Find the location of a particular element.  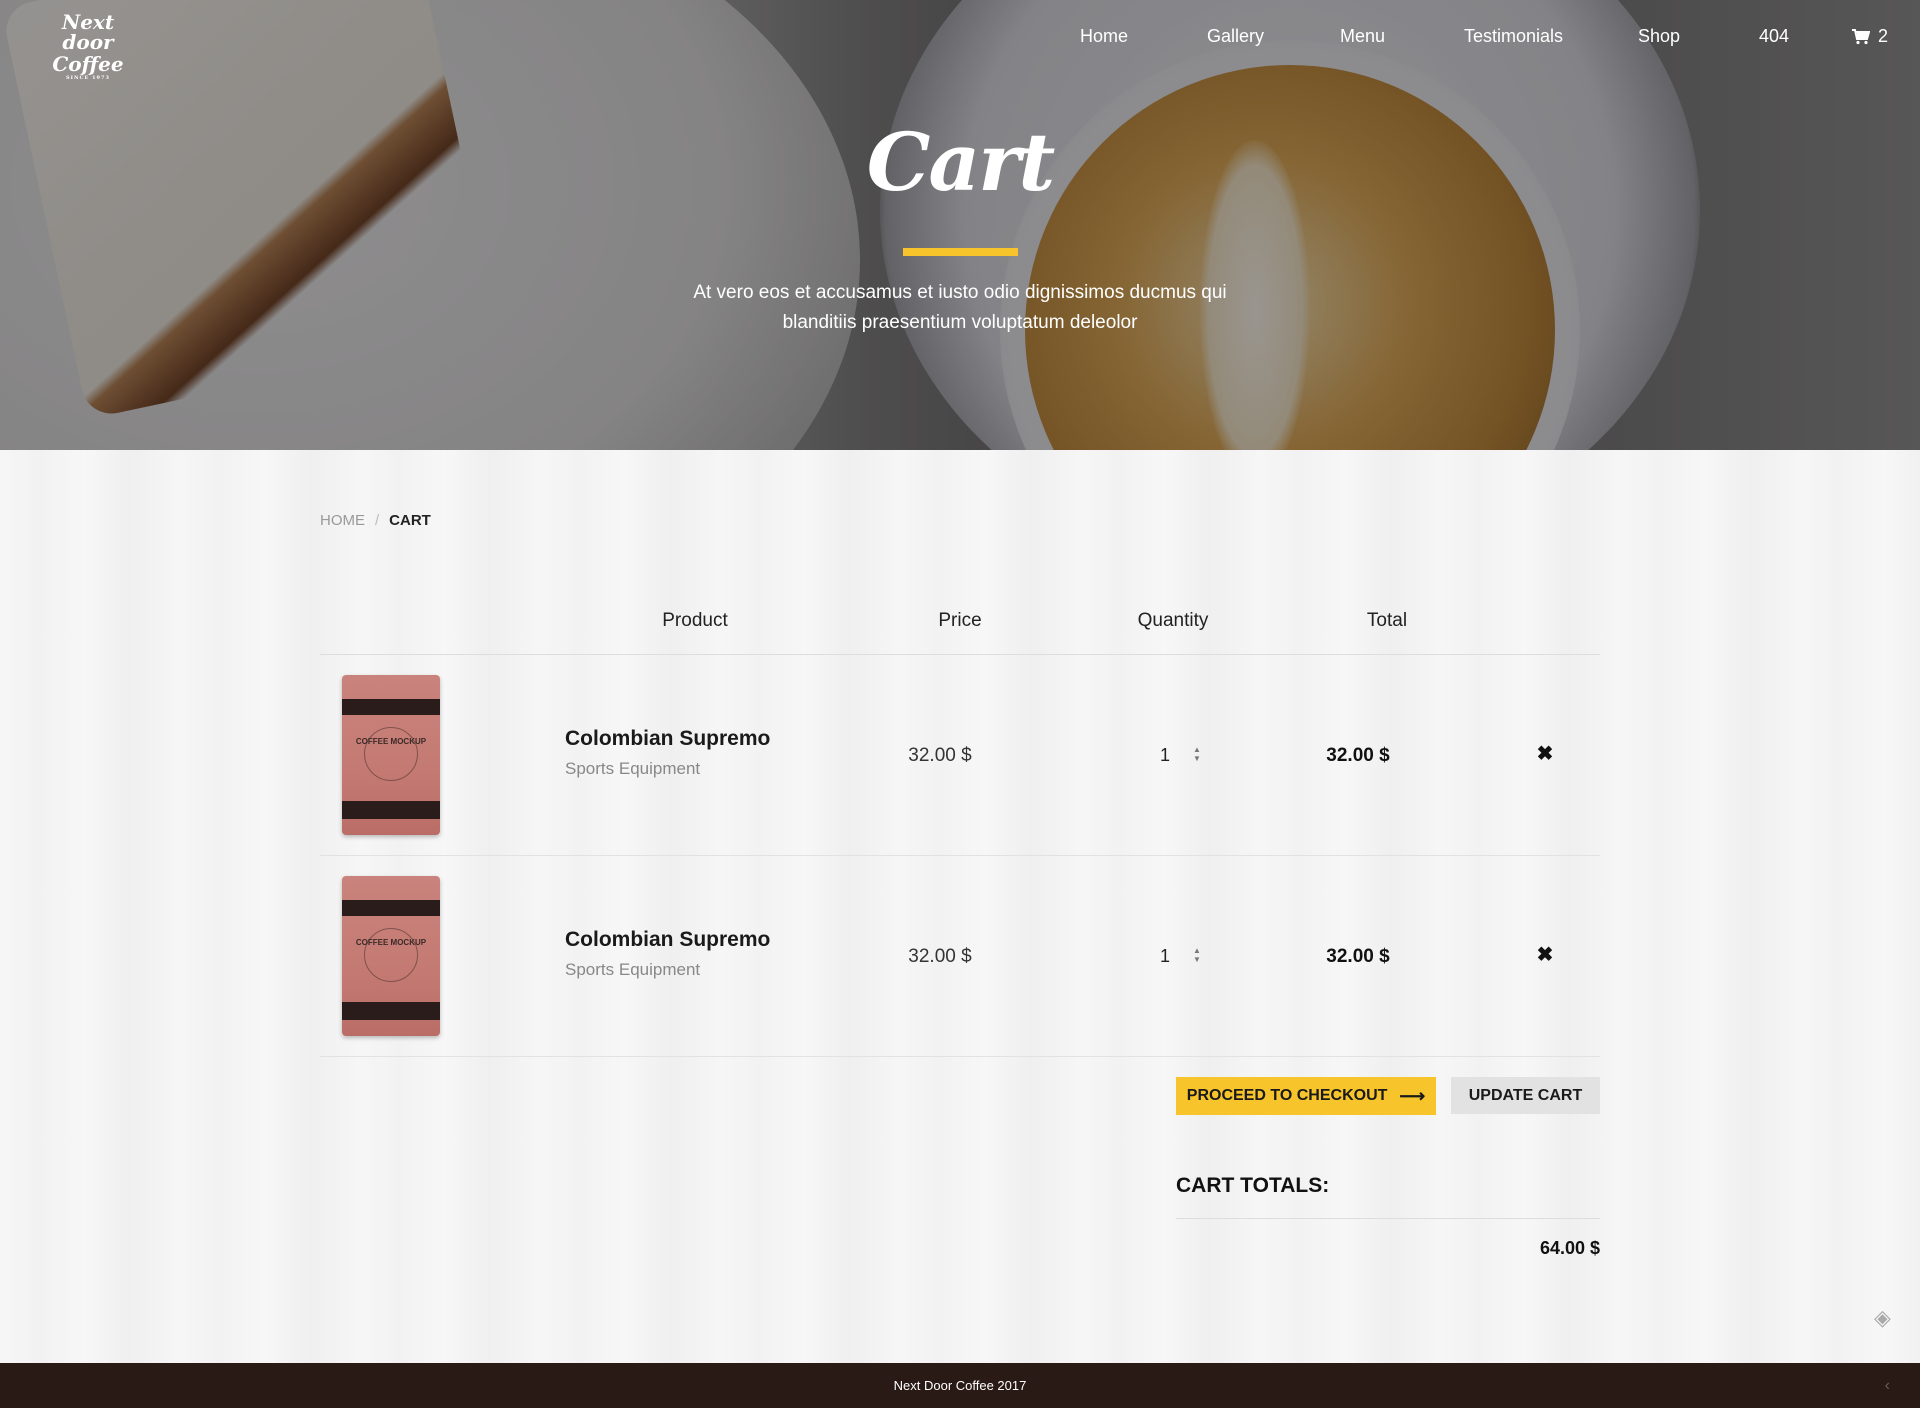

cart-totals-divider is located at coordinates (1388, 1218).